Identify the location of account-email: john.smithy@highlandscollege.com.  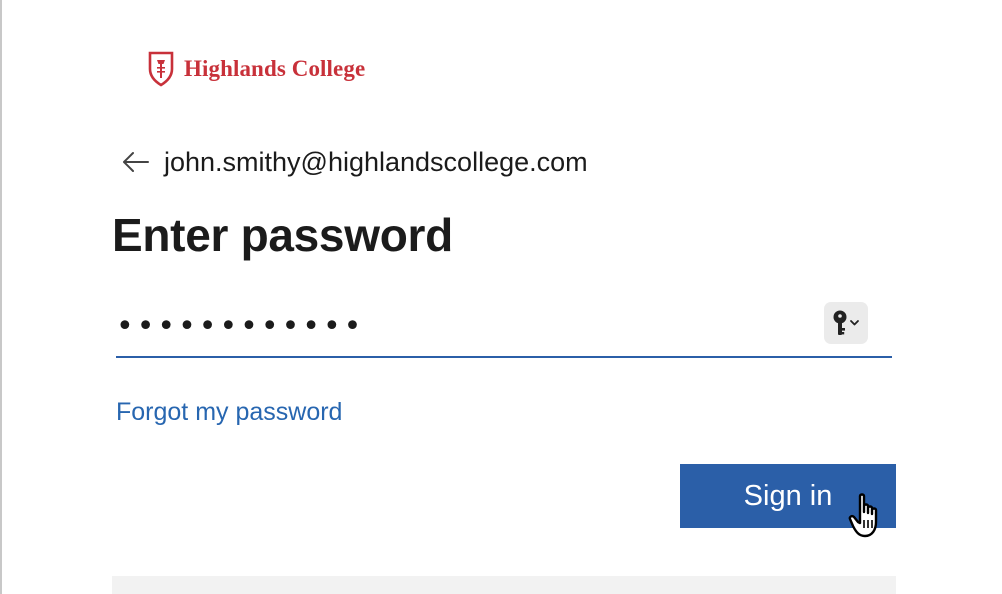
(376, 161).